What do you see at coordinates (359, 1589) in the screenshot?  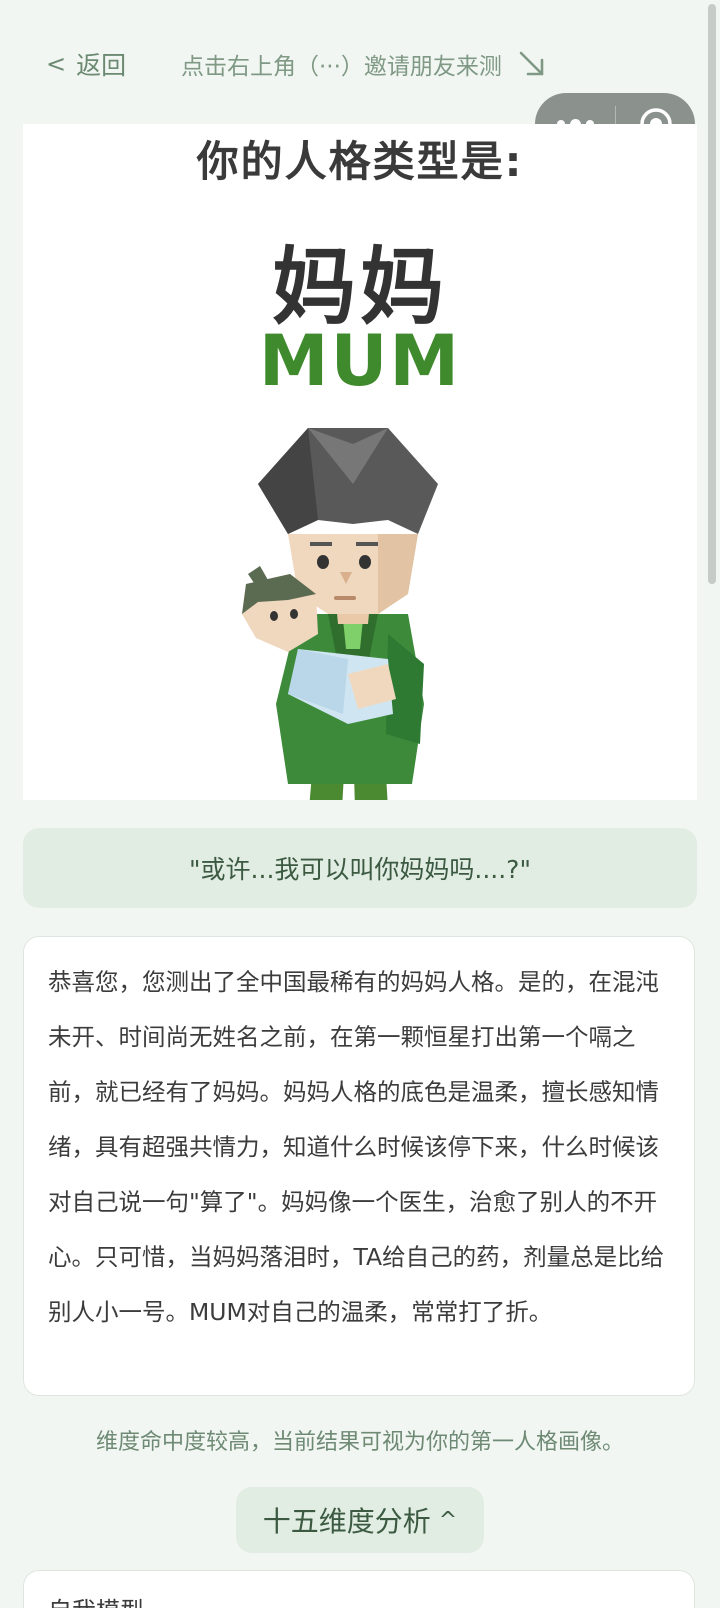 I see `self-model-card: 自我模型` at bounding box center [359, 1589].